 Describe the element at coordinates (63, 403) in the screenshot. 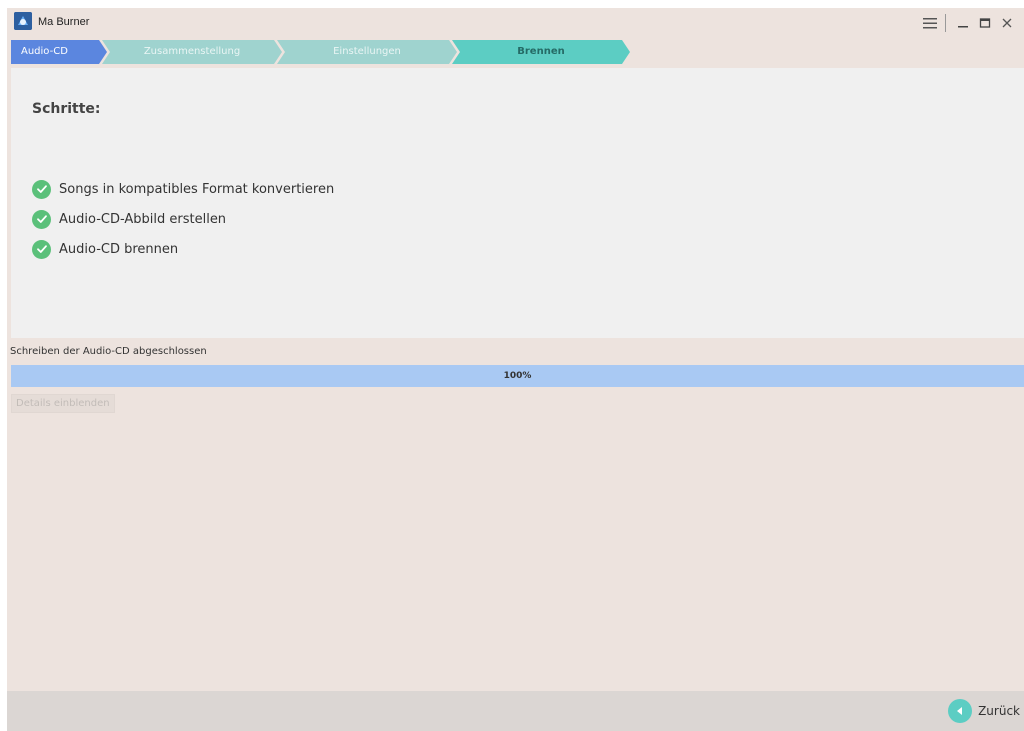

I see `show-details-button: Details einblenden` at that location.